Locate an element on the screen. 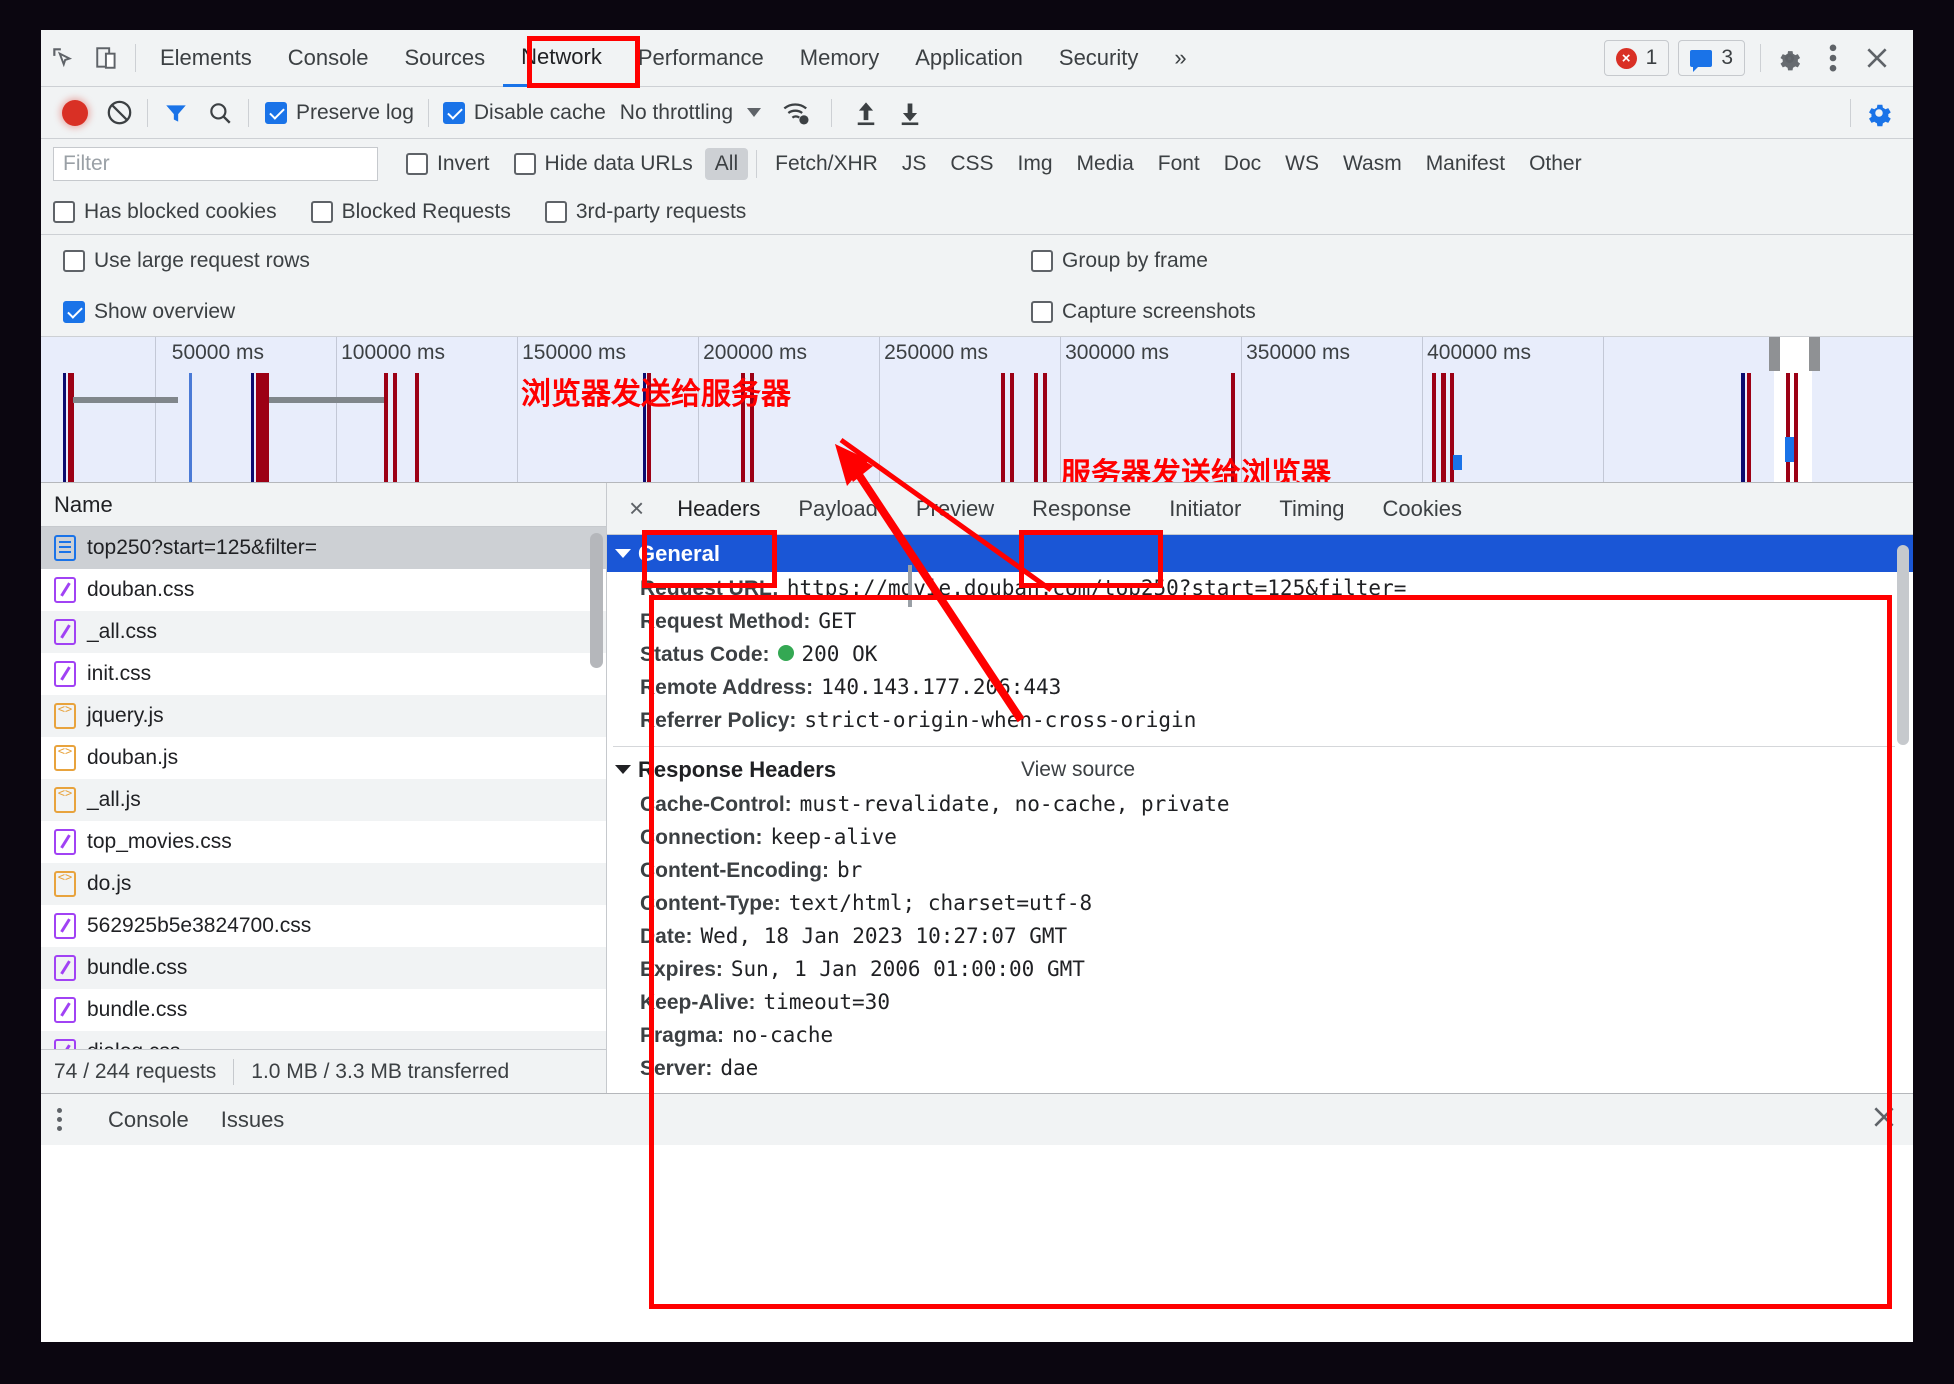 The width and height of the screenshot is (1954, 1384). close-drawer-icon is located at coordinates (1884, 1119).